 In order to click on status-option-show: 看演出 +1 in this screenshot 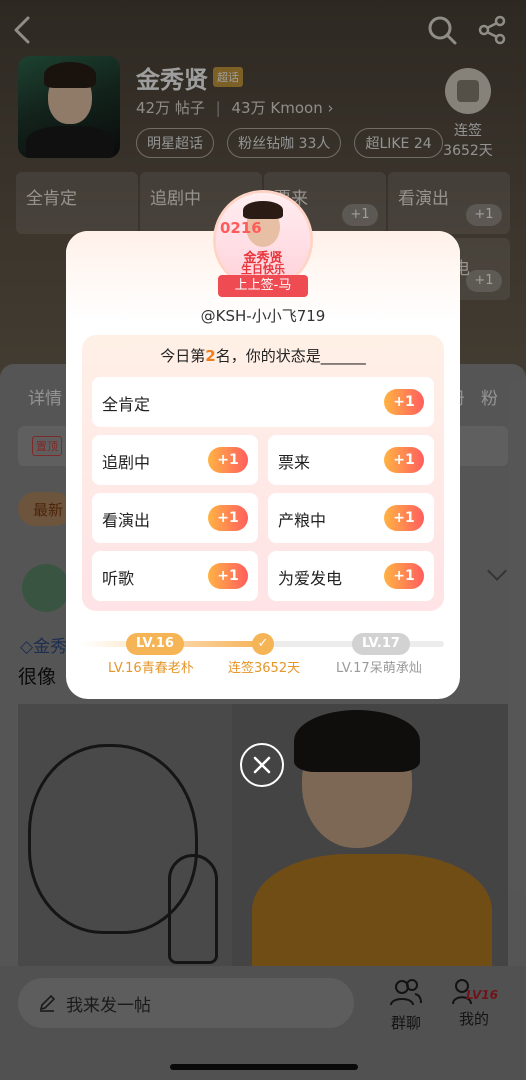, I will do `click(175, 518)`.